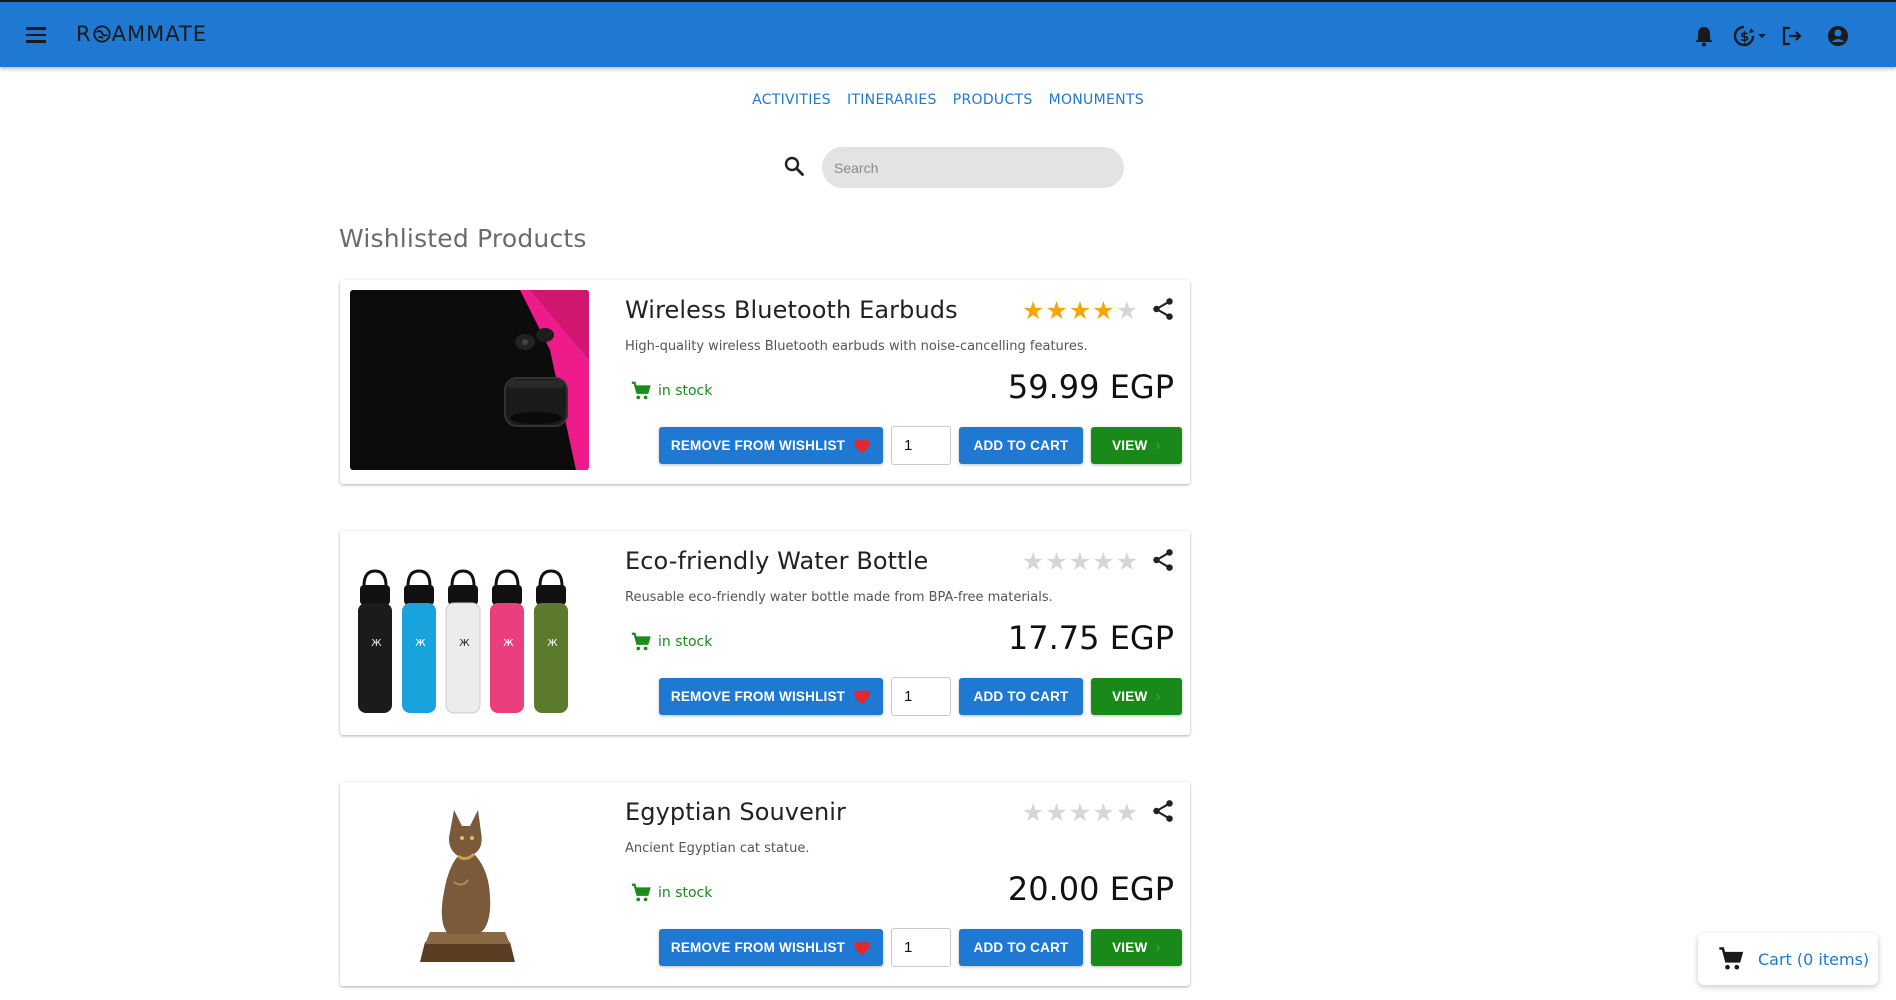 This screenshot has width=1896, height=1000. I want to click on product-price: 20.00 EGP, so click(1090, 889).